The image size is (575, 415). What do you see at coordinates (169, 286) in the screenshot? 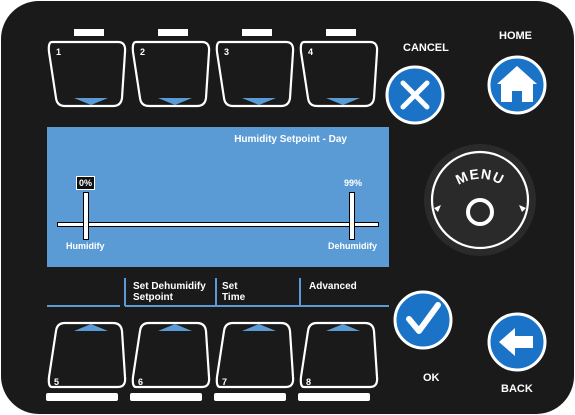
I see `softkey-label-2-line1: Set Dehumidify` at bounding box center [169, 286].